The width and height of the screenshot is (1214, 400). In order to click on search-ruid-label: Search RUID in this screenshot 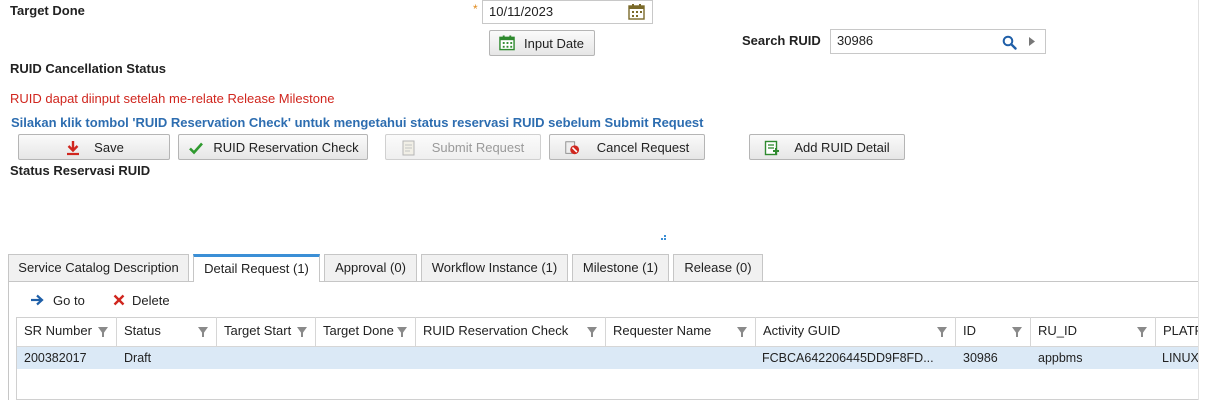, I will do `click(781, 40)`.